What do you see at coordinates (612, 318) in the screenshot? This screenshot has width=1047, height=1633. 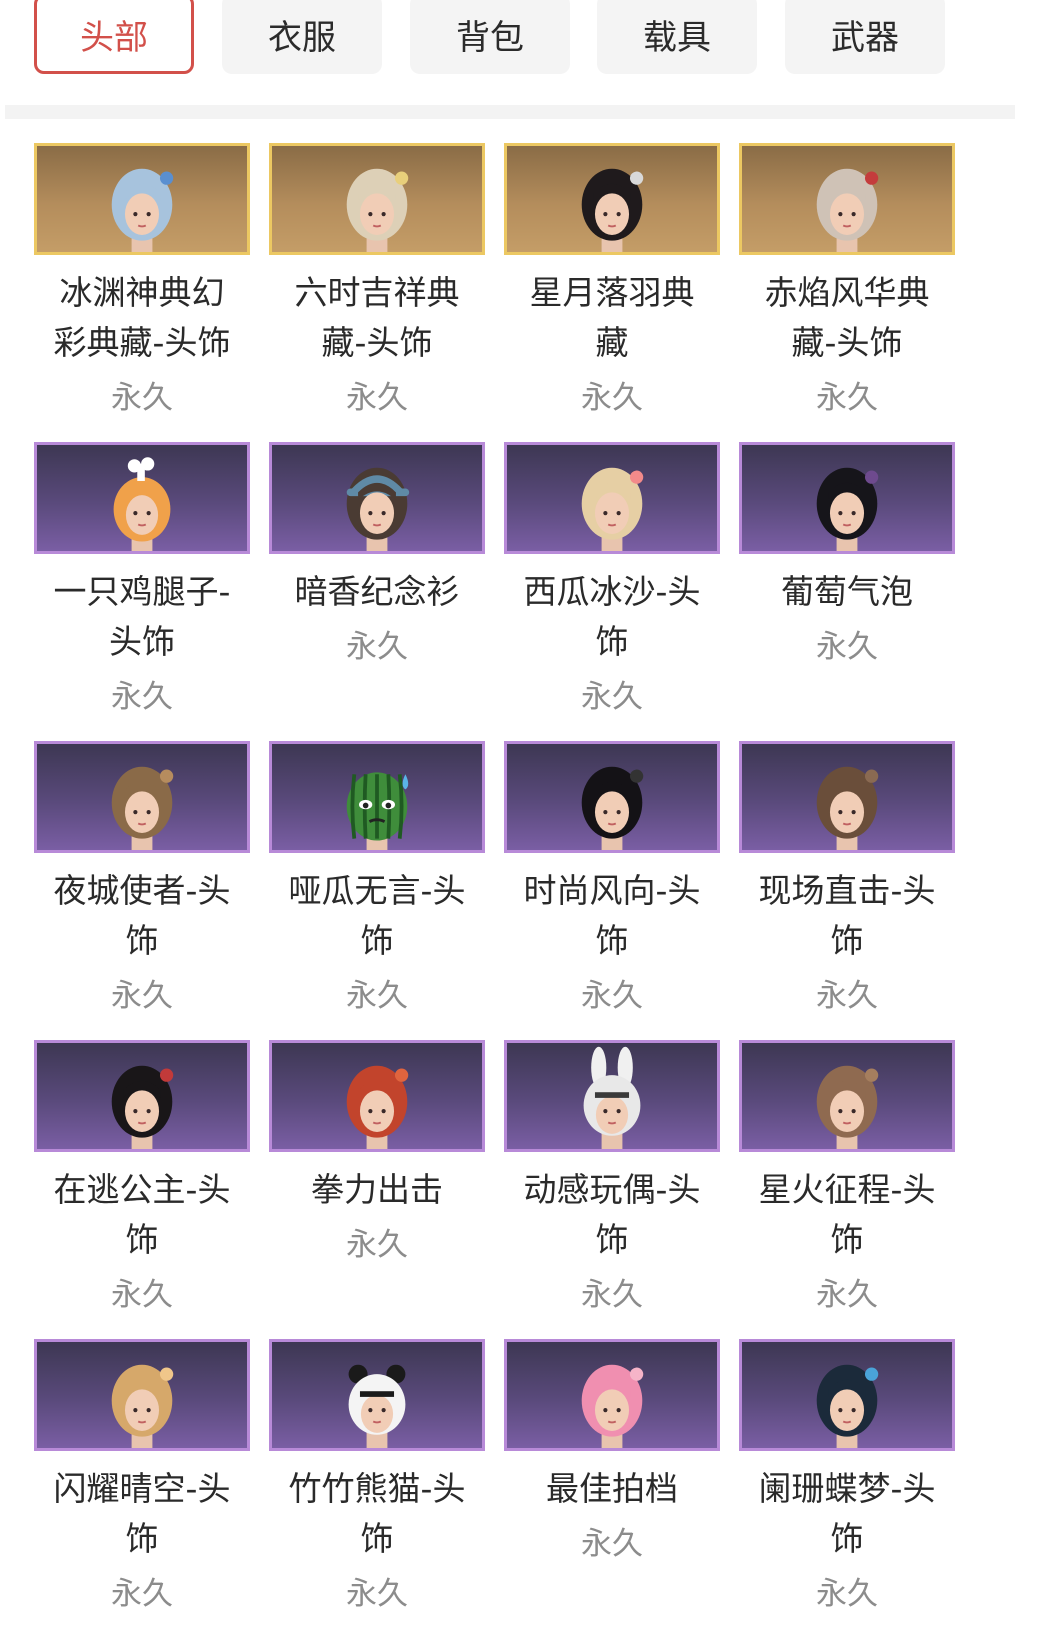 I see `costume-name: 星月落羽典藏` at bounding box center [612, 318].